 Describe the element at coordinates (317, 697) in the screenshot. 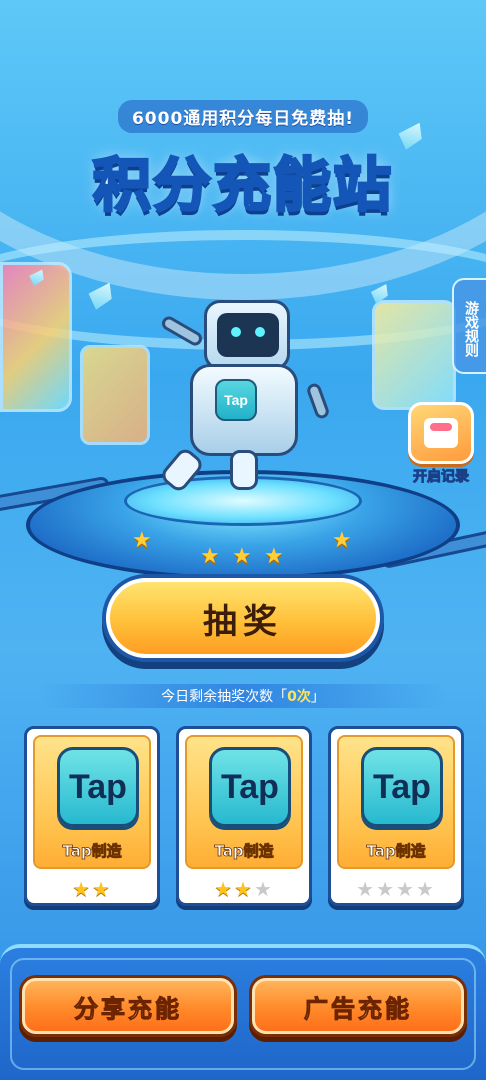

I see `remaining-suffix: 」` at that location.